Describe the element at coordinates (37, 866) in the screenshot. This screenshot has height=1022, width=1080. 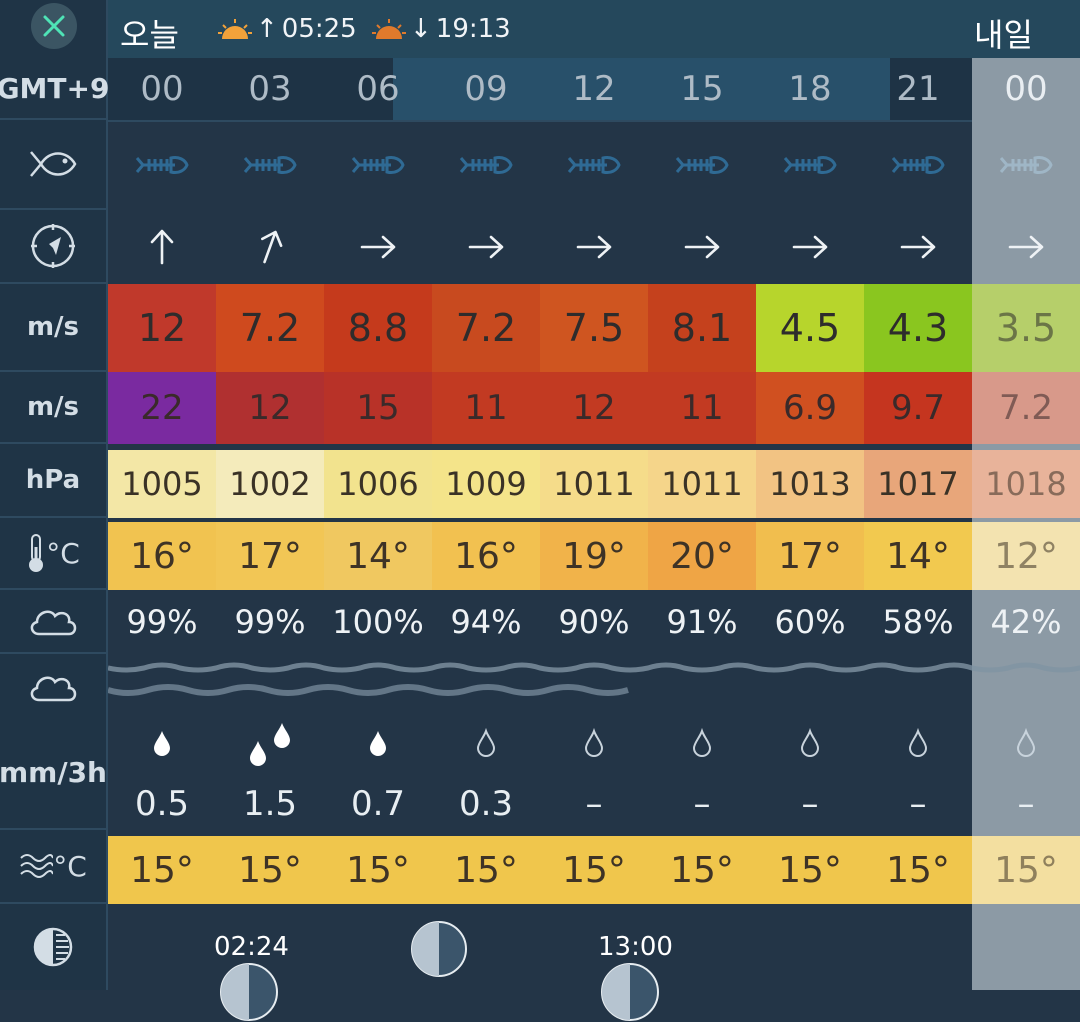
I see `waves-icon` at that location.